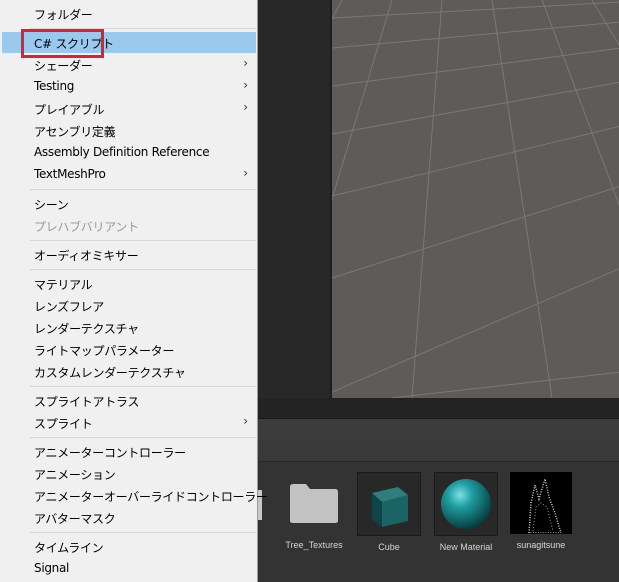 The height and width of the screenshot is (582, 619). I want to click on menu-item-label: レンダーテクスチャ, so click(86, 329).